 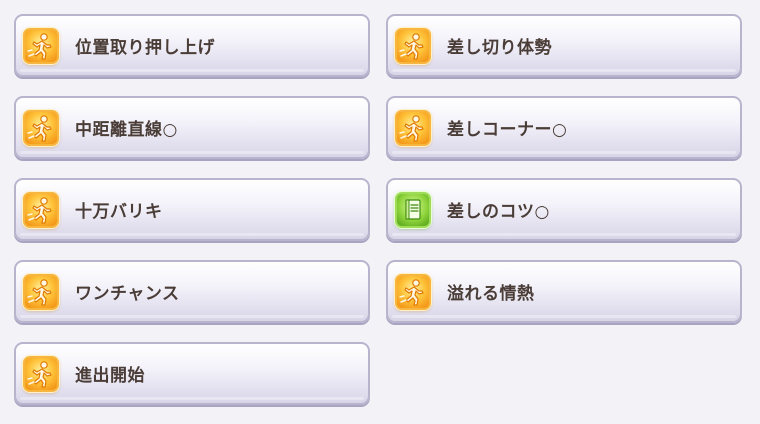 What do you see at coordinates (413, 209) in the screenshot?
I see `book-icon` at bounding box center [413, 209].